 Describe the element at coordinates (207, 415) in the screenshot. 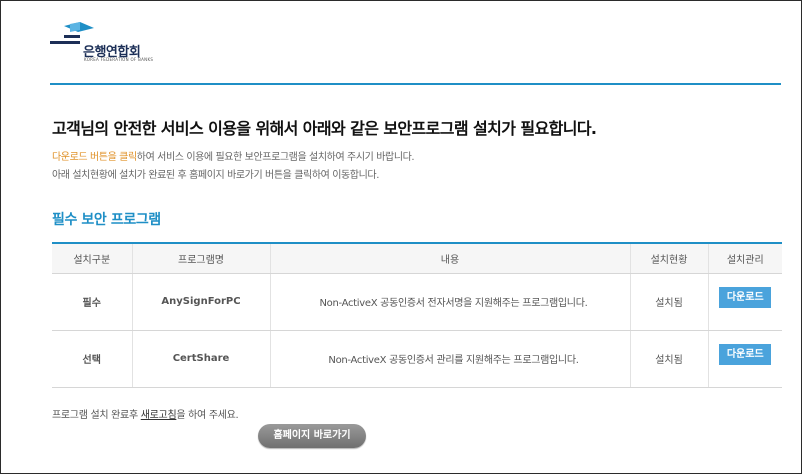

I see `footer-note-after: 을 하여 주세요.` at that location.